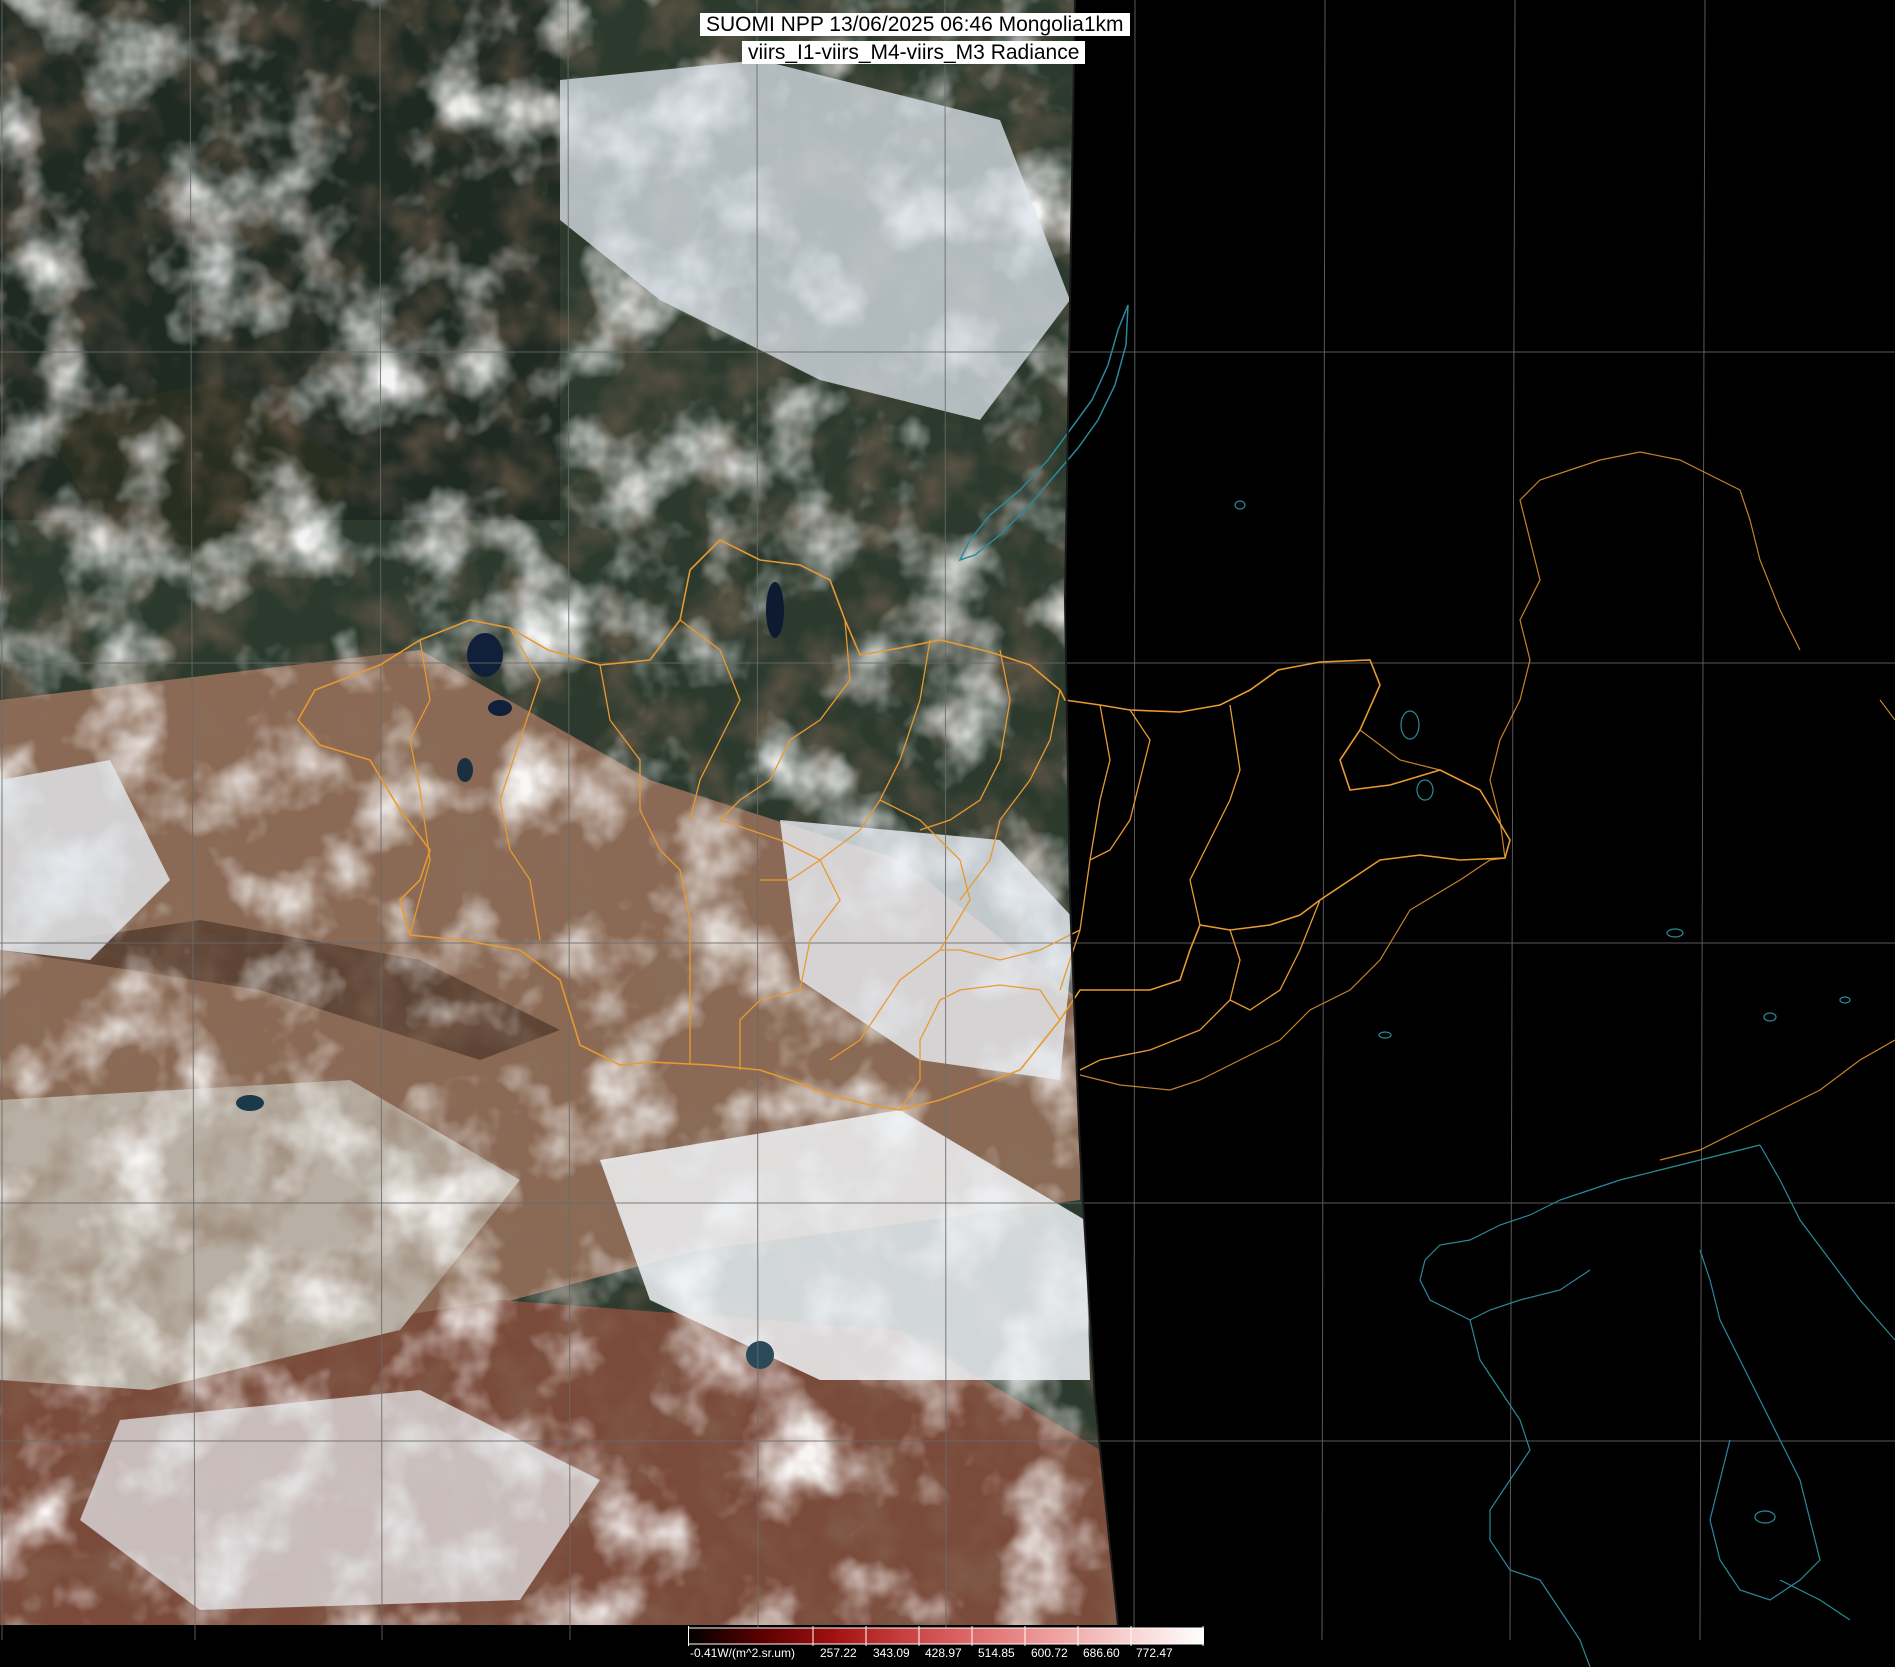  Describe the element at coordinates (915, 24) in the screenshot. I see `map-title-line1: SUOMI NPP 13/06/2025 06:46 Mongolia1km` at that location.